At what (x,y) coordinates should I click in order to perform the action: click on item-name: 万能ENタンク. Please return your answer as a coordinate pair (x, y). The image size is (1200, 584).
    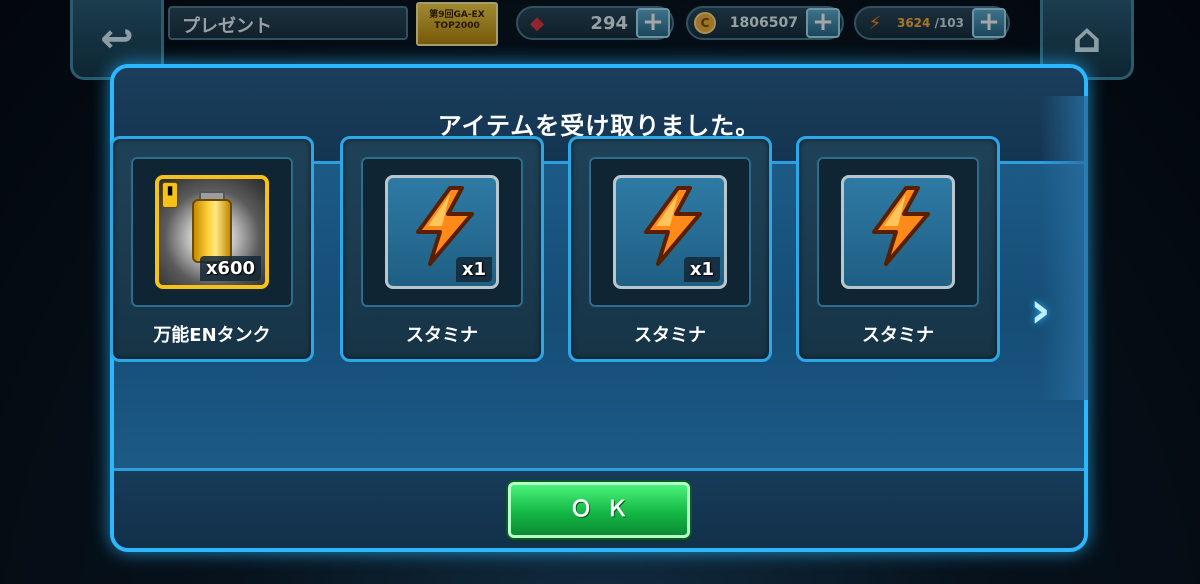
    Looking at the image, I should click on (212, 335).